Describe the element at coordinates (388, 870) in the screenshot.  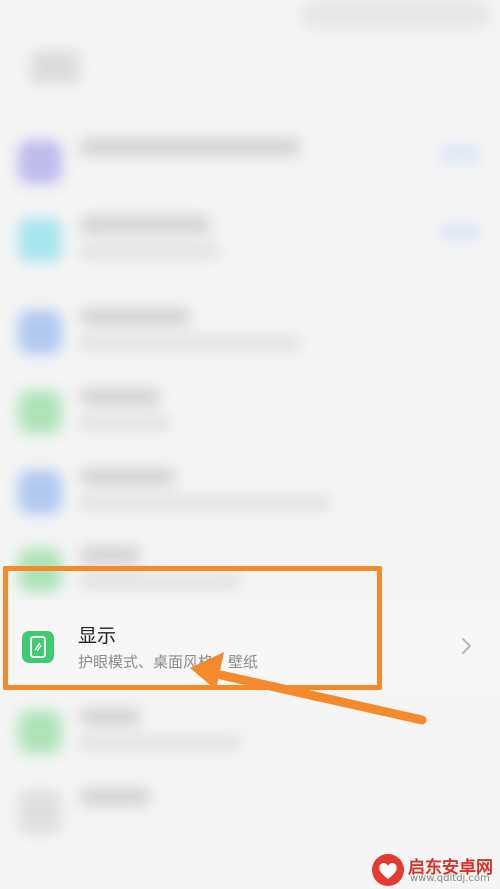
I see `heart-logo-icon` at that location.